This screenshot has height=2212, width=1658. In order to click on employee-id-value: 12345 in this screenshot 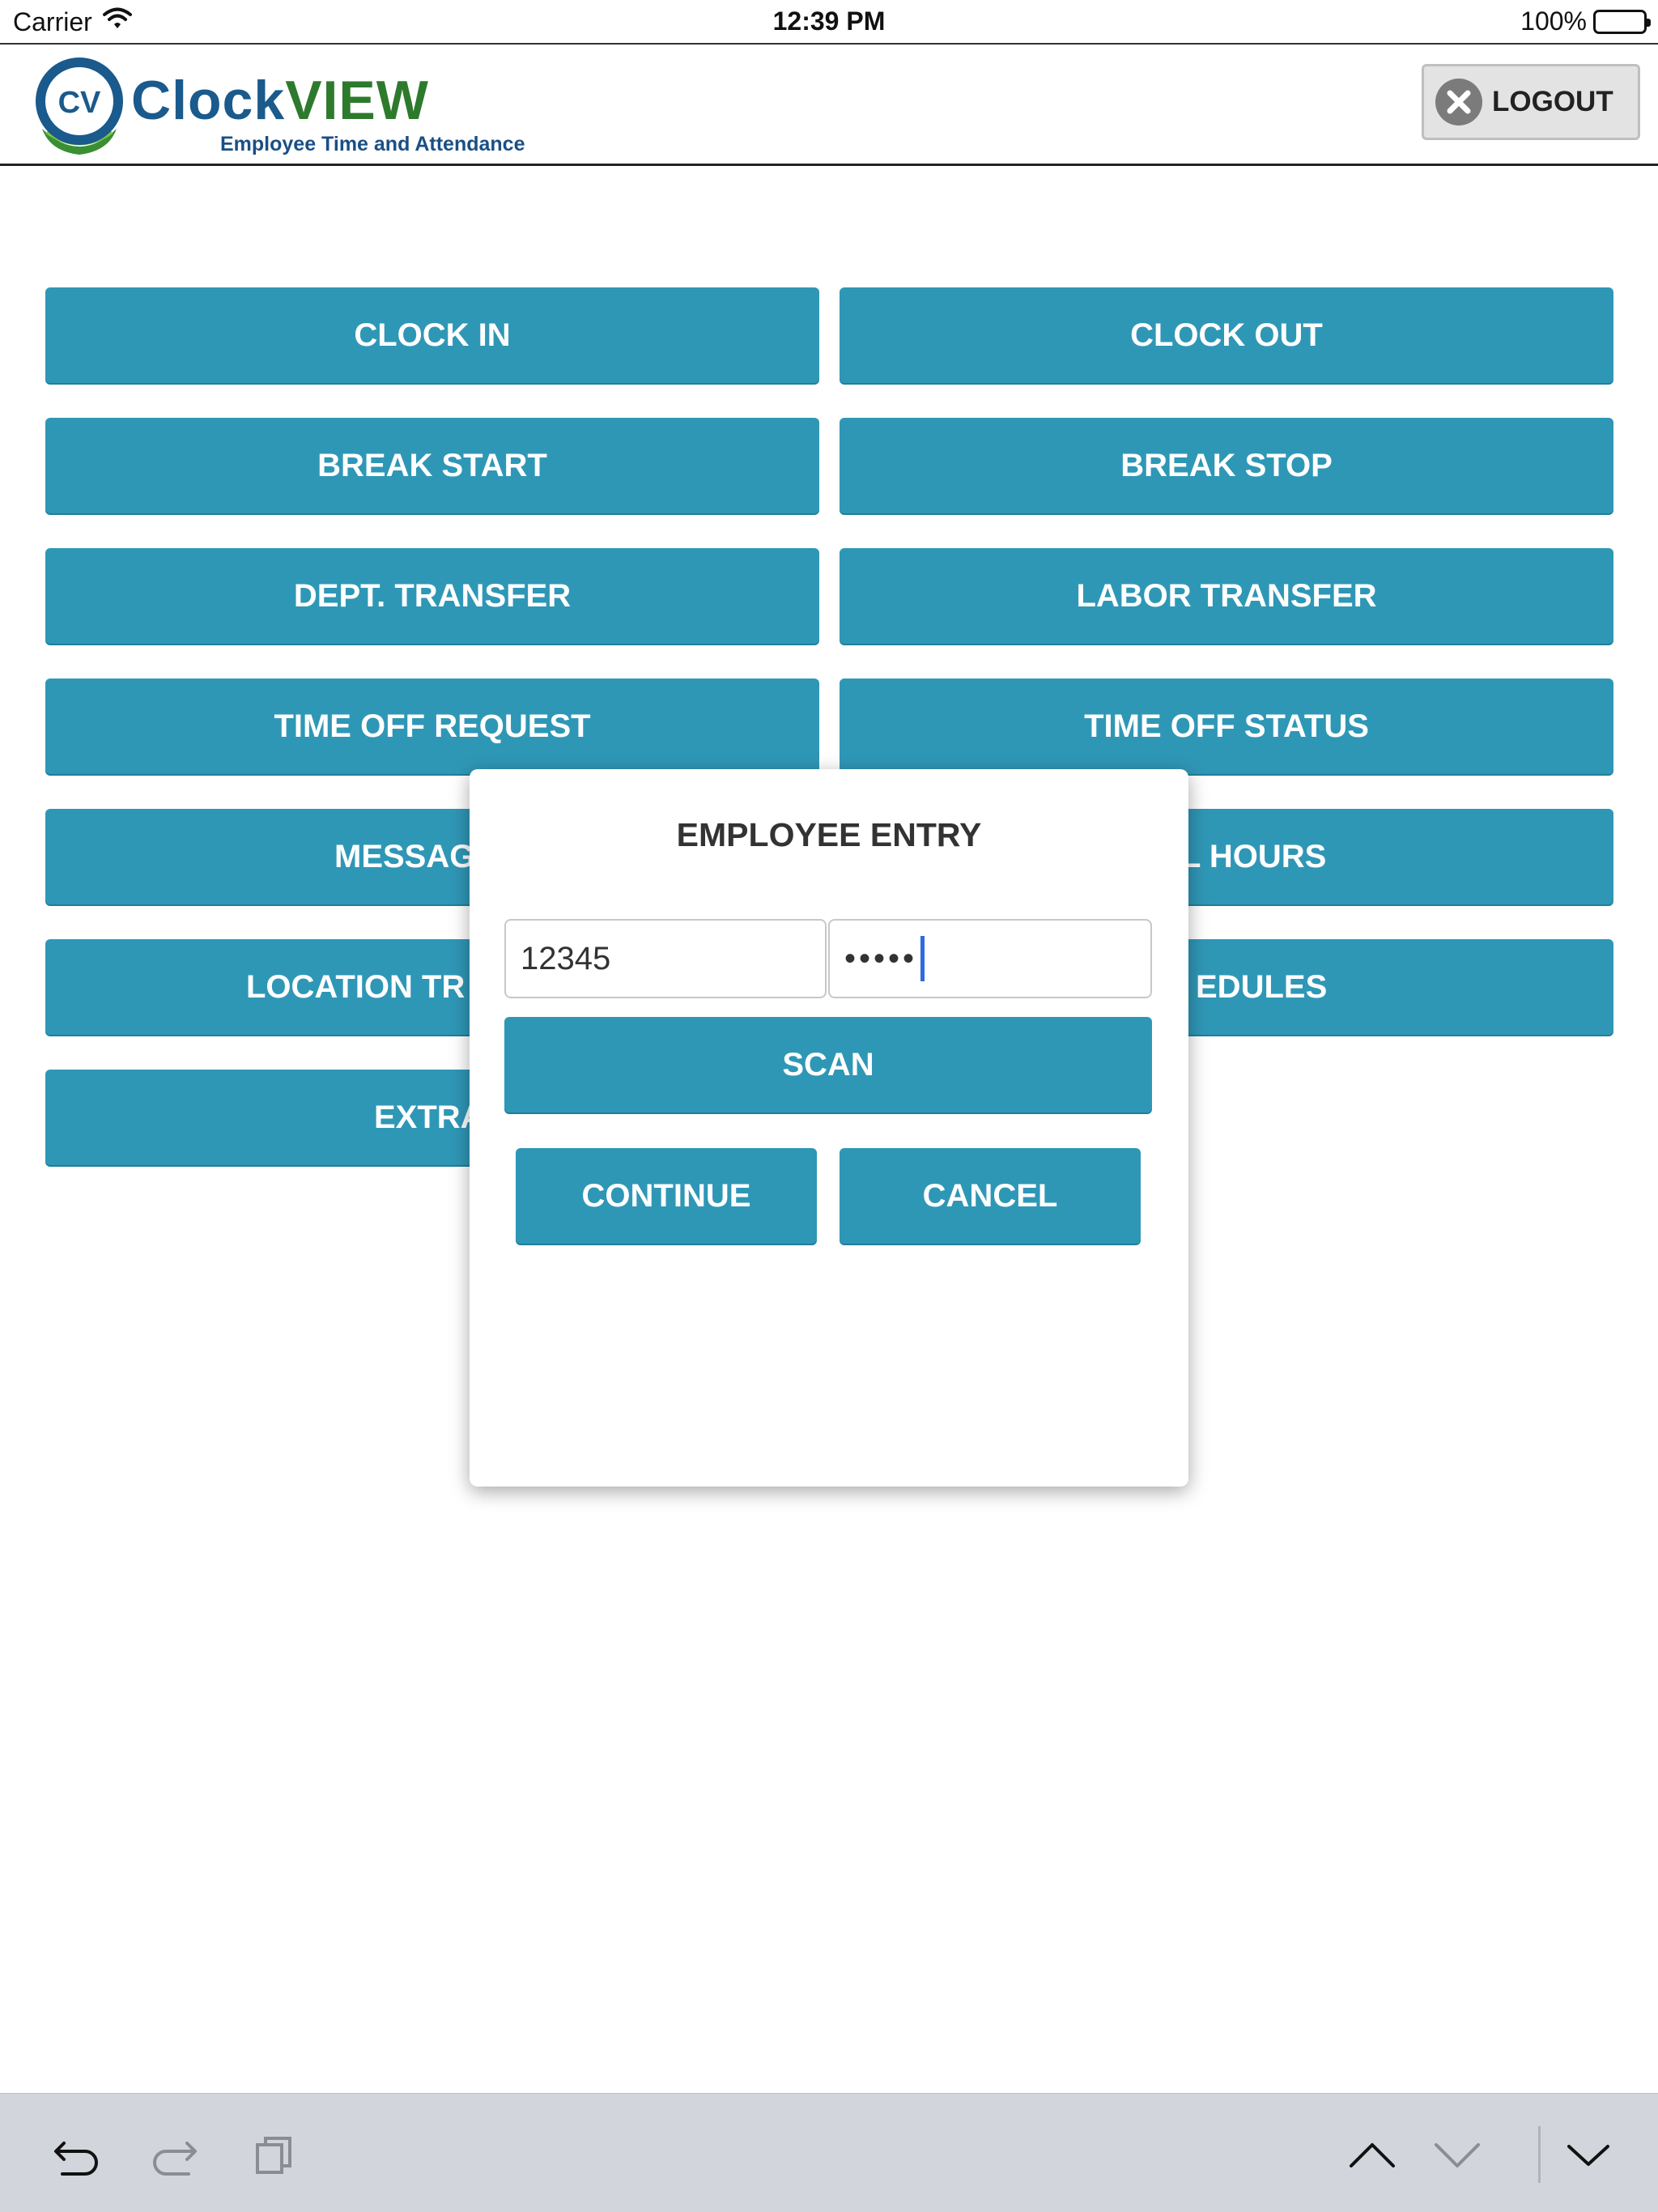, I will do `click(566, 958)`.